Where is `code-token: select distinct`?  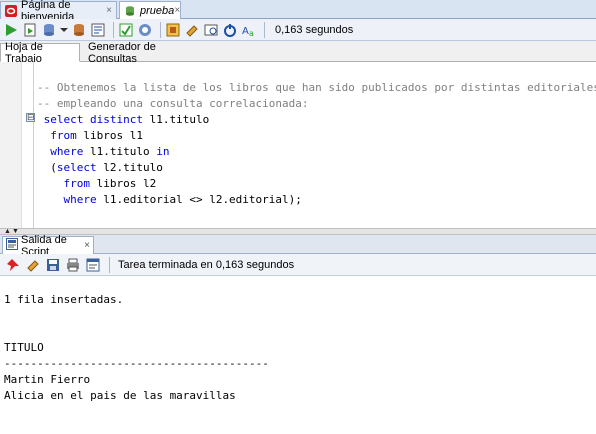 code-token: select distinct is located at coordinates (90, 119).